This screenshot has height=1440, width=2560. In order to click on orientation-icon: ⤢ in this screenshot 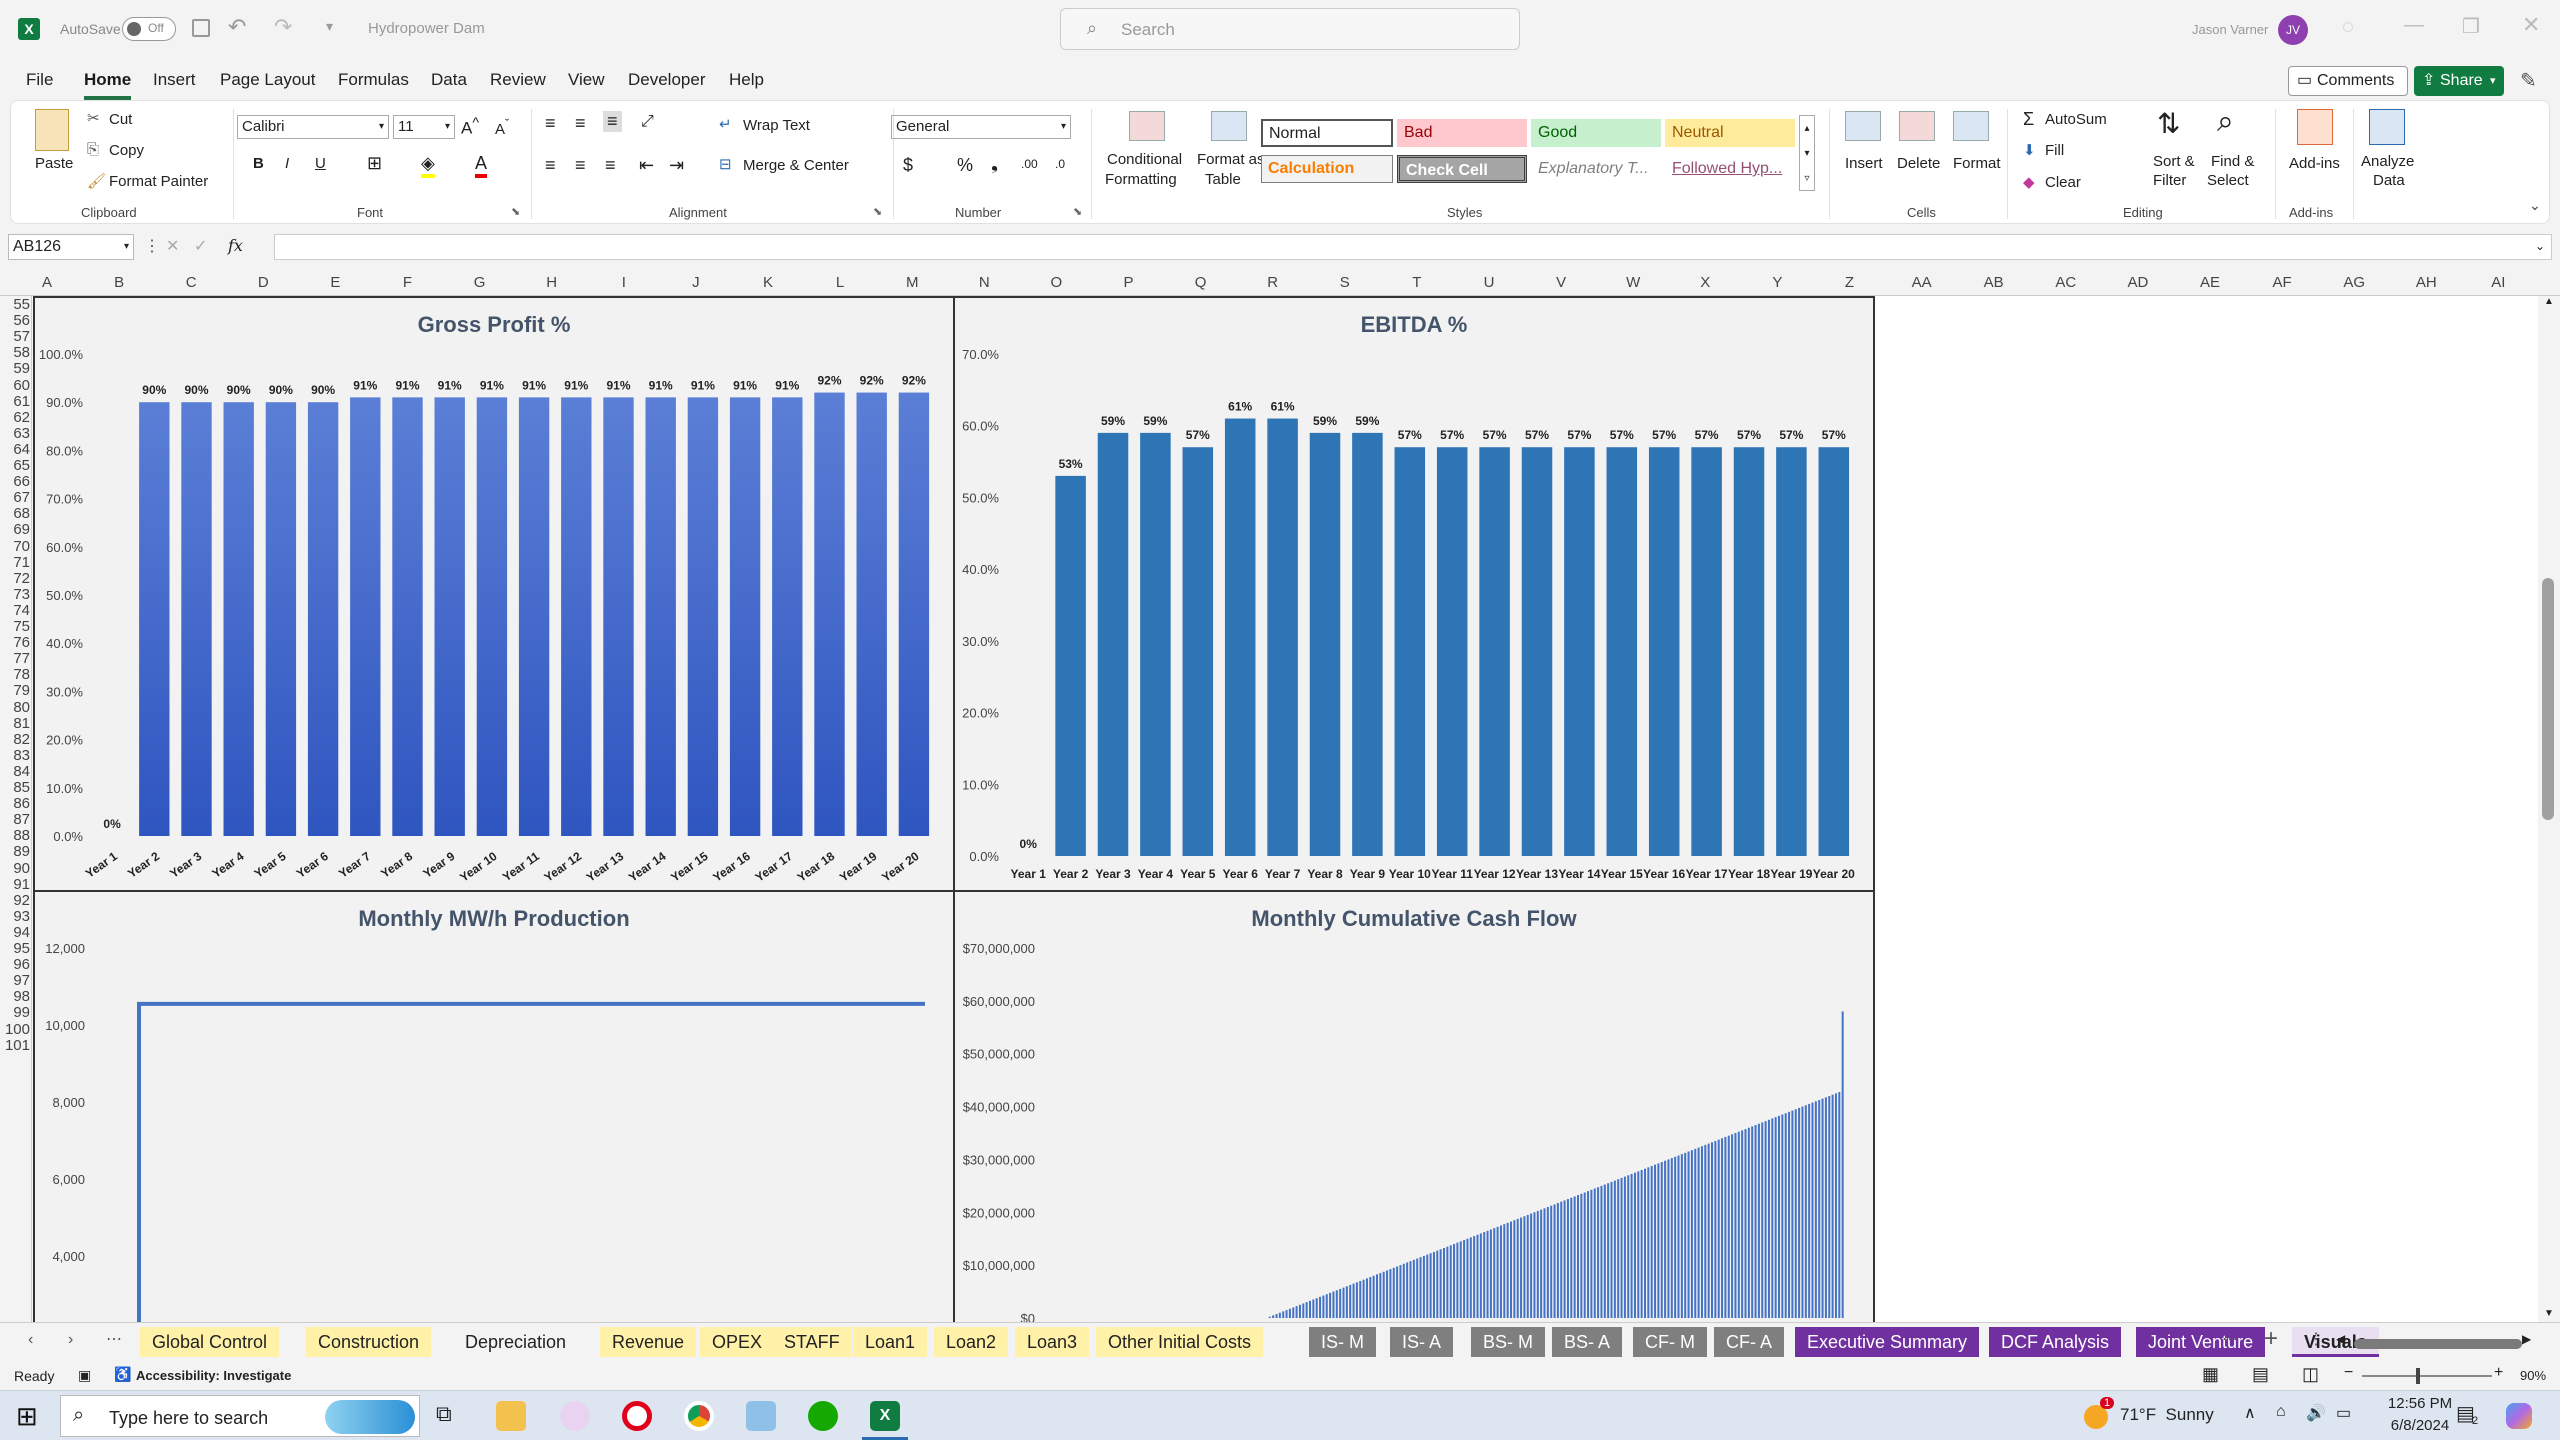, I will do `click(647, 122)`.